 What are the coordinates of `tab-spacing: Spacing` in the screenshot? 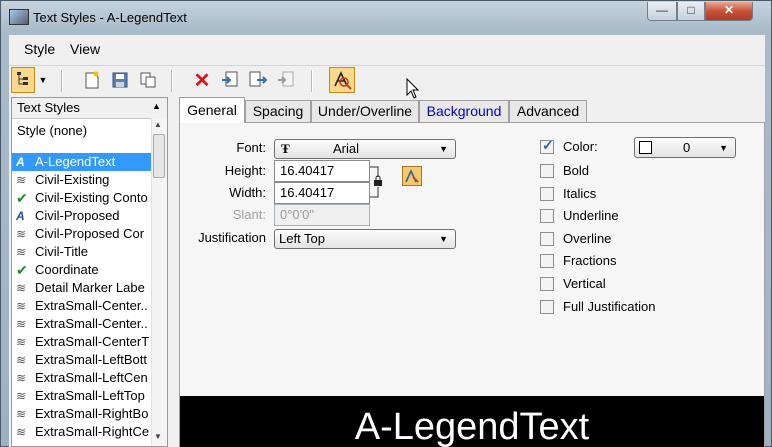 It's located at (278, 111).